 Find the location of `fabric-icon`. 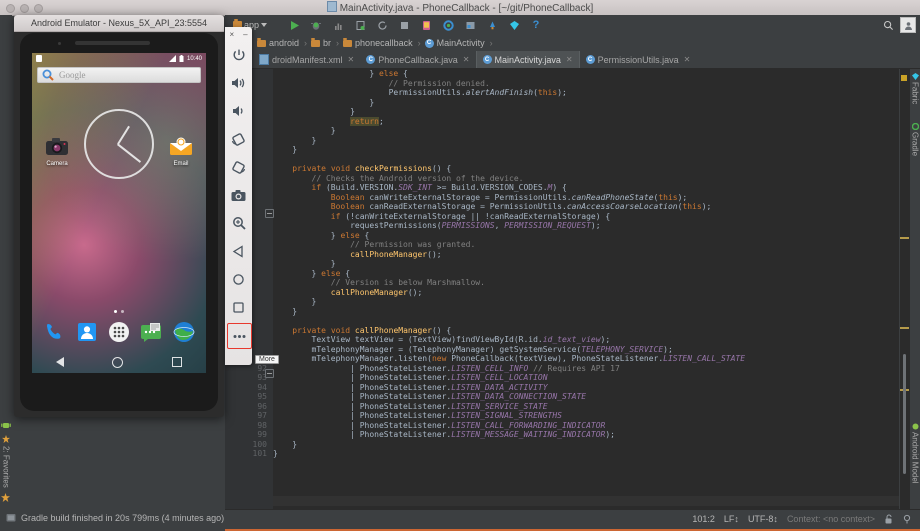

fabric-icon is located at coordinates (514, 25).